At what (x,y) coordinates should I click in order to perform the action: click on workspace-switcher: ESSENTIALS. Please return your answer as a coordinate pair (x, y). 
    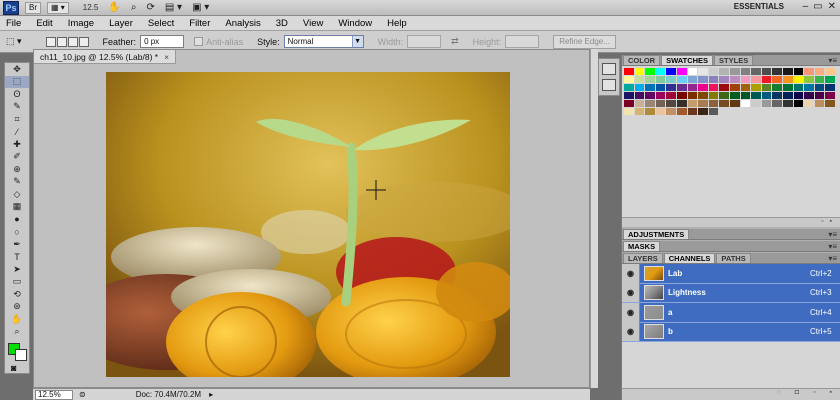
    Looking at the image, I should click on (759, 6).